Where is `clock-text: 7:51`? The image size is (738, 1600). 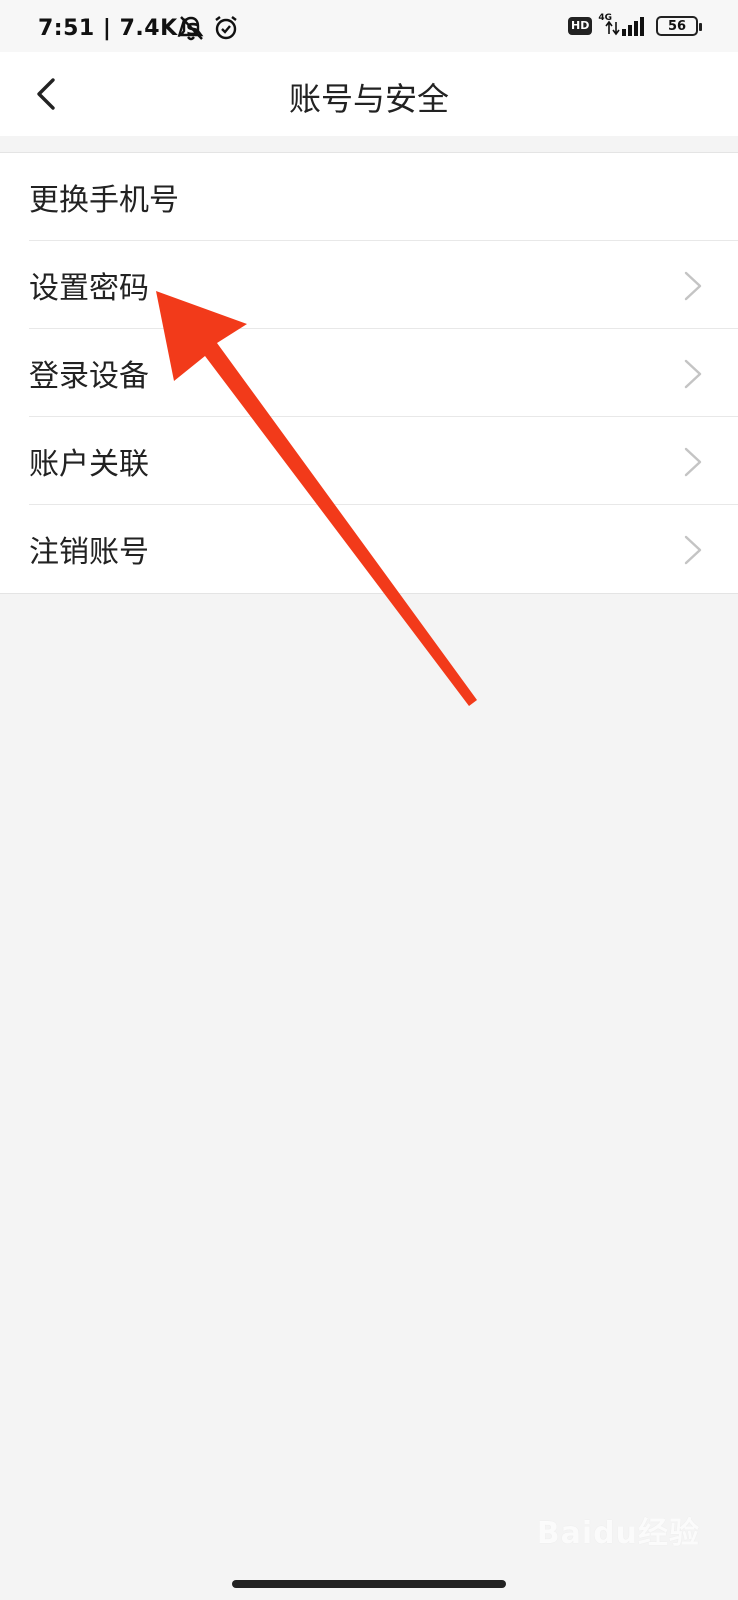 clock-text: 7:51 is located at coordinates (66, 28).